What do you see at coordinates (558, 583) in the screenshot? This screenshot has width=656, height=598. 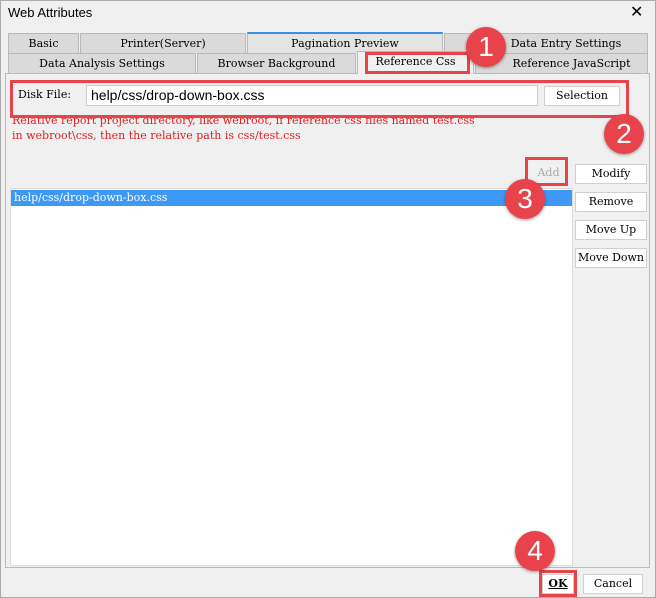 I see `highlight-box-ok` at bounding box center [558, 583].